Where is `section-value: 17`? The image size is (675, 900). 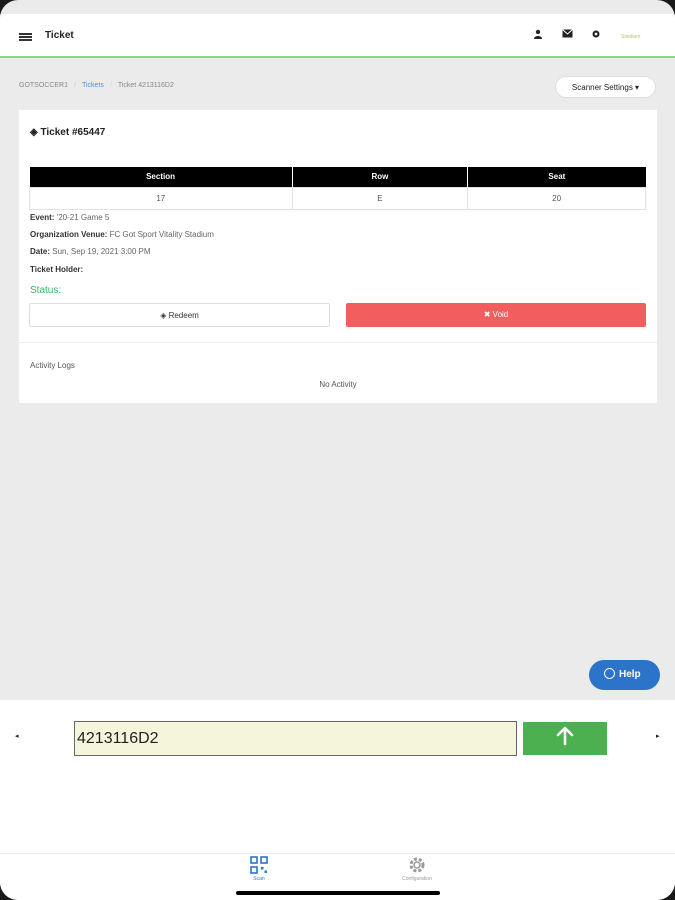
section-value: 17 is located at coordinates (161, 198).